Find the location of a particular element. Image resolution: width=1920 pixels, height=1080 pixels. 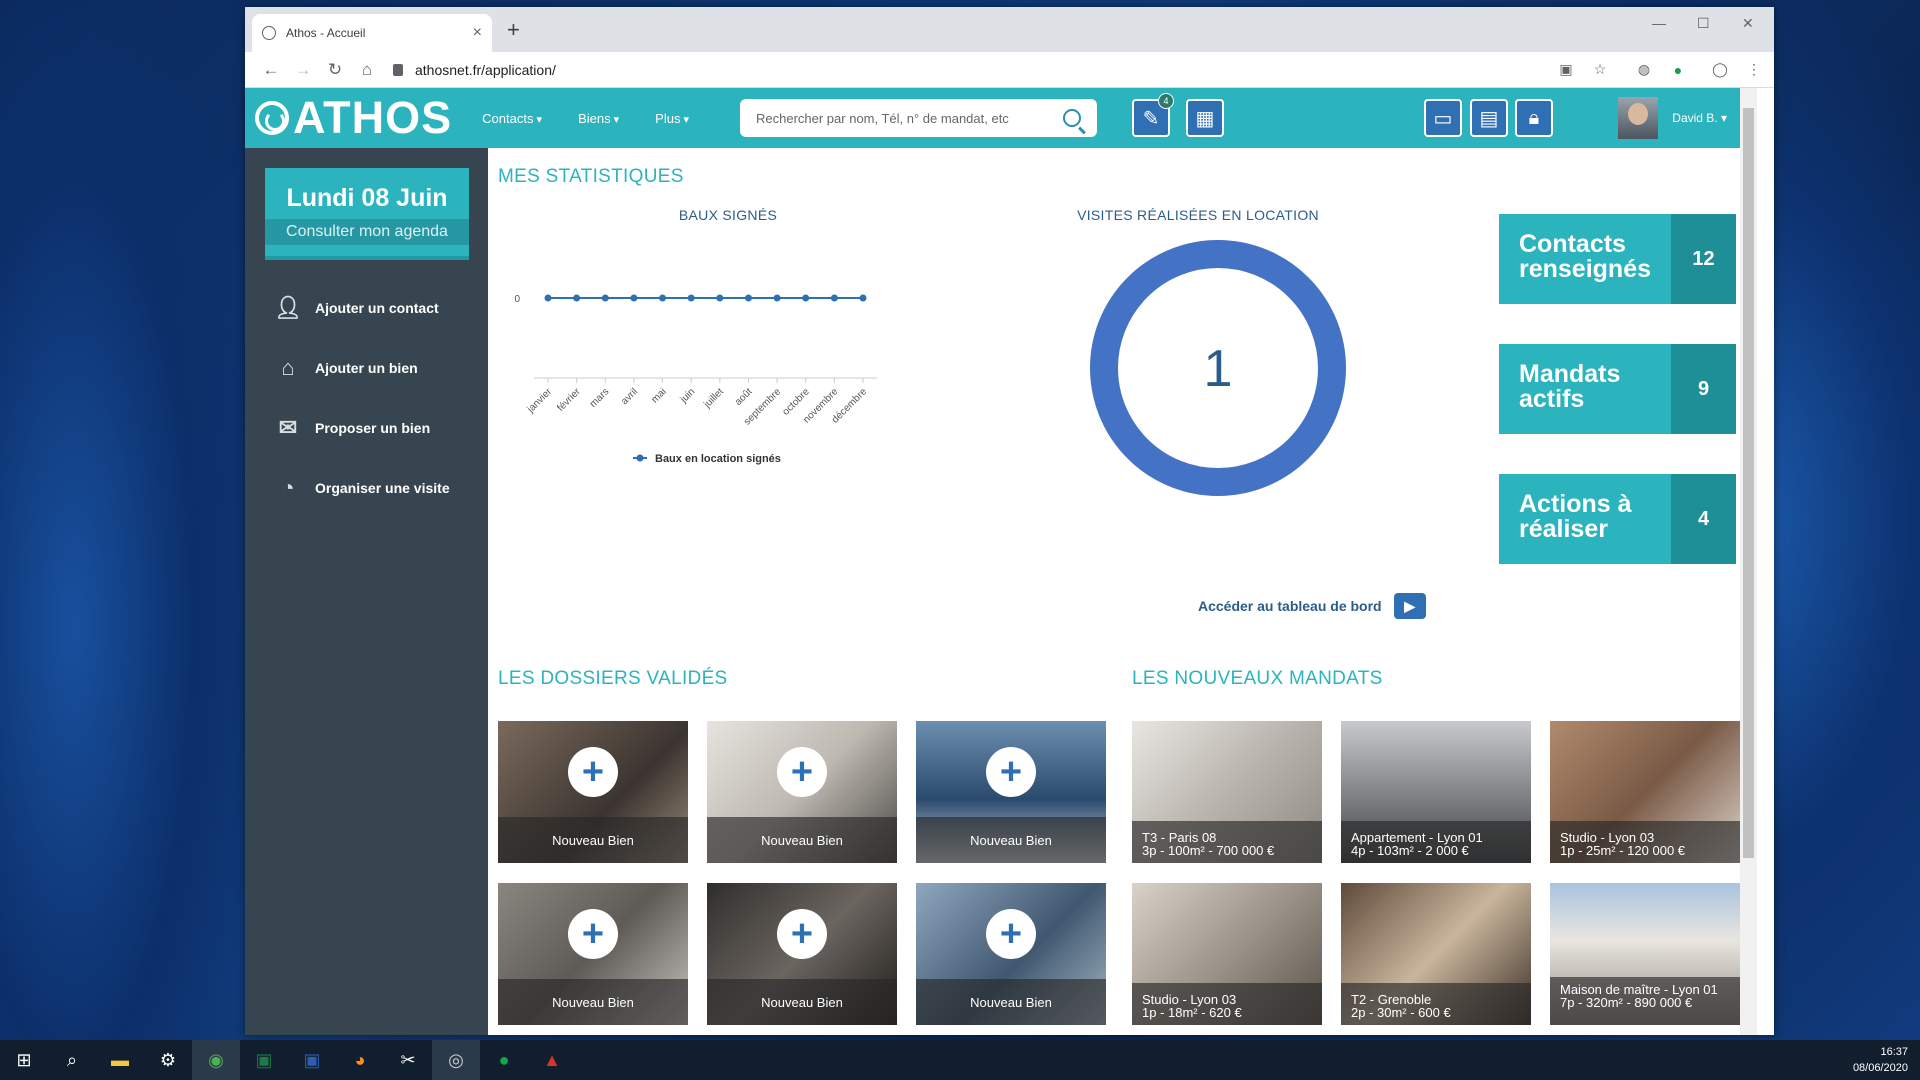

sidebar-item-schedule-visit: ◔ Organiser une visite is located at coordinates (380, 488).